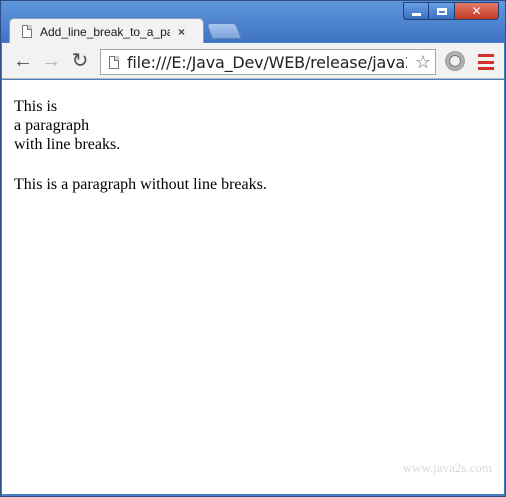 The width and height of the screenshot is (506, 497). I want to click on window-controls: ✕, so click(451, 11).